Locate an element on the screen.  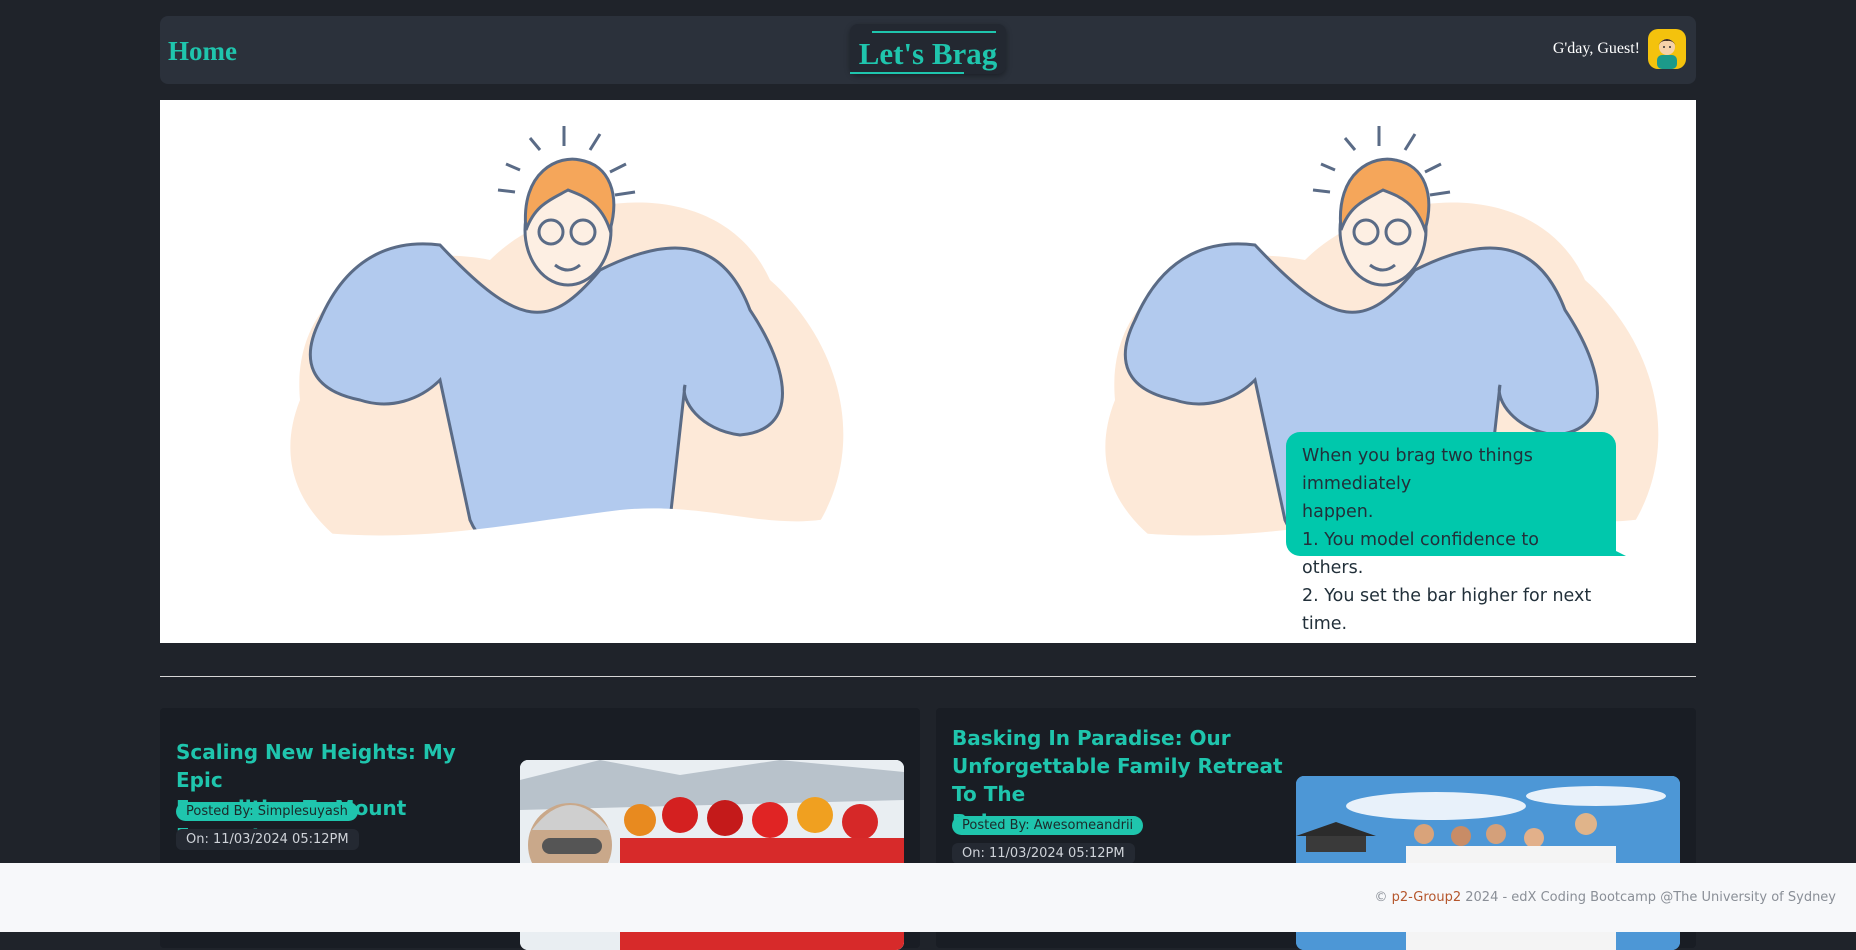
posted-by-badge: Posted By: Awesomeandrii is located at coordinates (1048, 825).